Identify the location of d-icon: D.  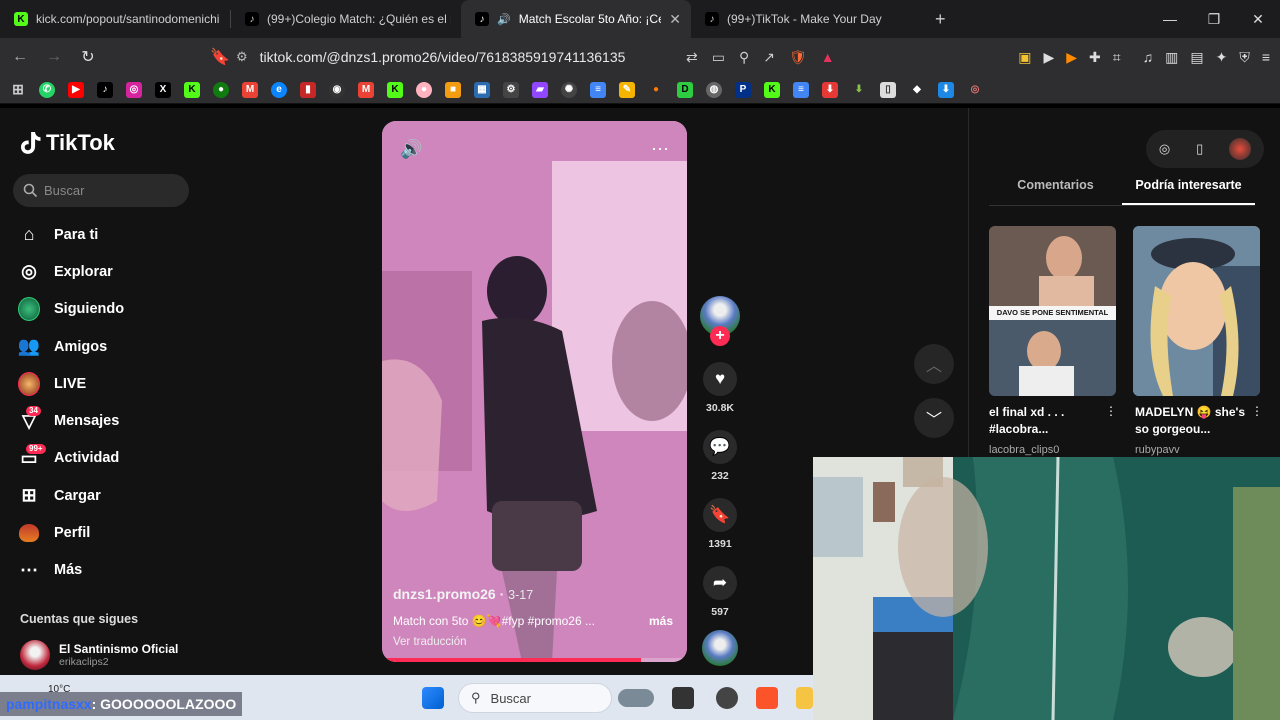
(685, 89).